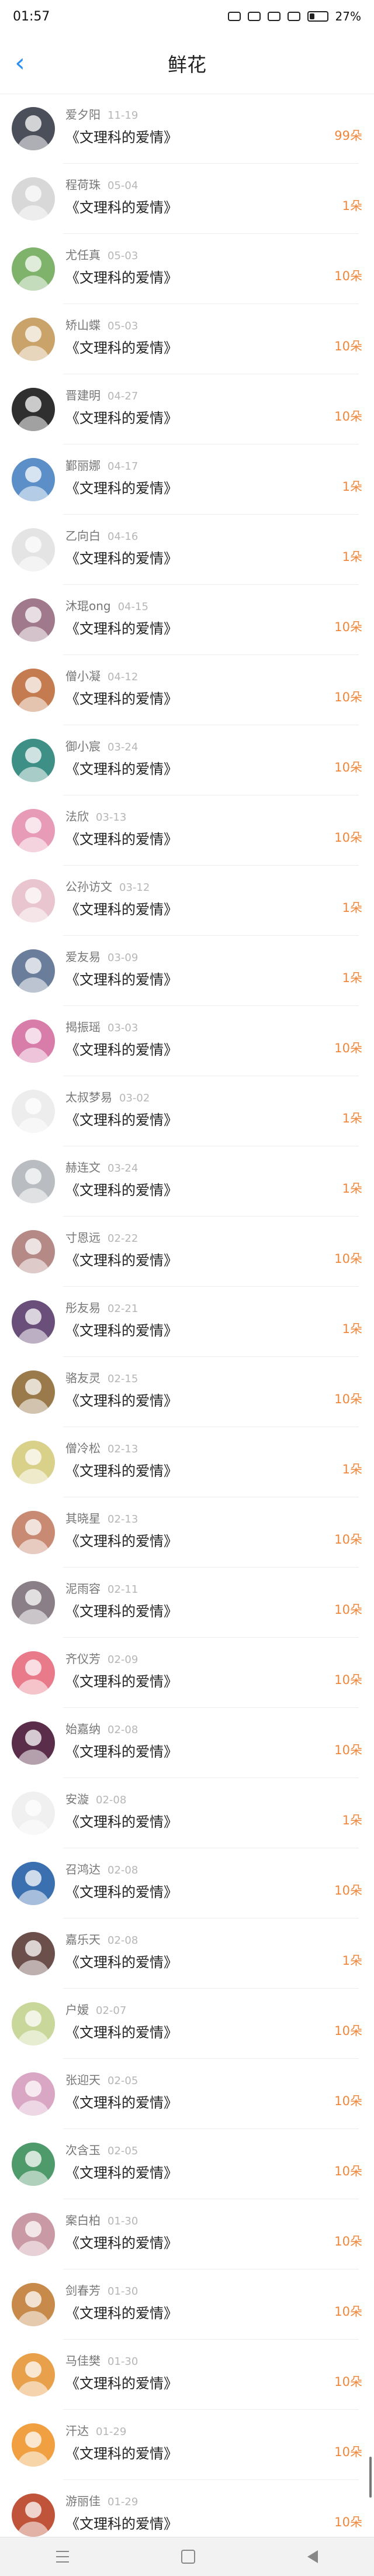  Describe the element at coordinates (83, 185) in the screenshot. I see `user-name: 程荷珠` at that location.